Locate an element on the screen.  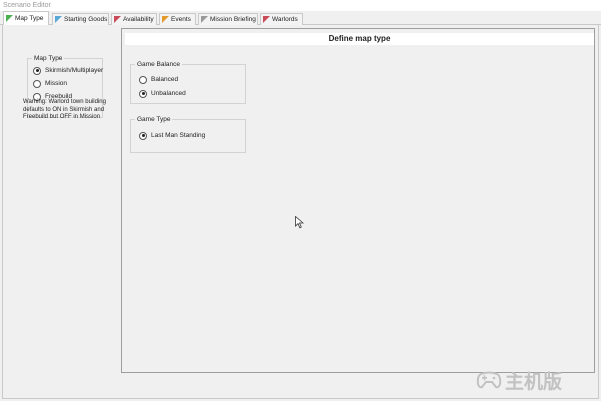
tab-map-type: Map Type is located at coordinates (26, 18).